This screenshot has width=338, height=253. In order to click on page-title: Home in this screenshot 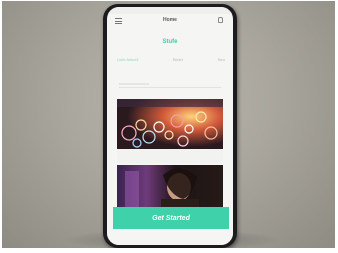, I will do `click(170, 20)`.